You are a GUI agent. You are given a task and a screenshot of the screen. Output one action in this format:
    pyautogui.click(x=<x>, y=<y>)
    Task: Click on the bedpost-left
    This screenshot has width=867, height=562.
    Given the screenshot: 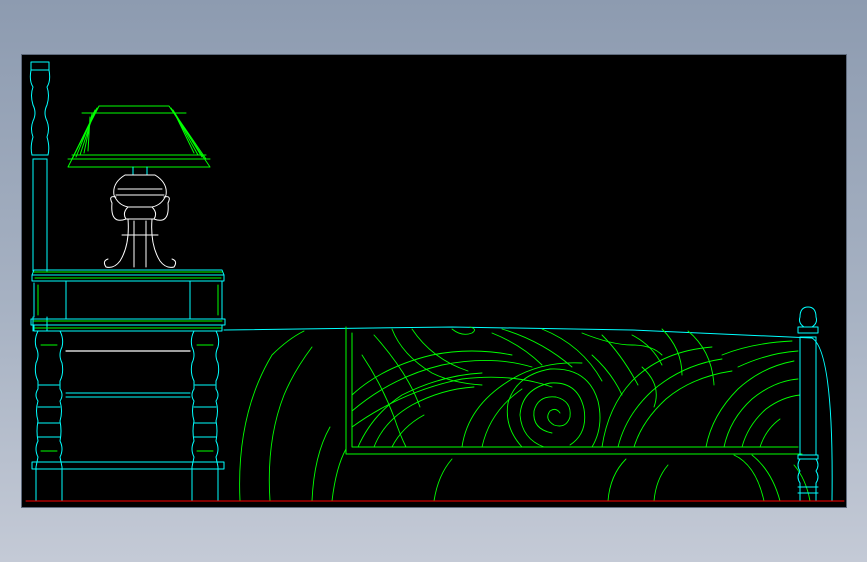 What is the action you would take?
    pyautogui.click(x=40, y=196)
    